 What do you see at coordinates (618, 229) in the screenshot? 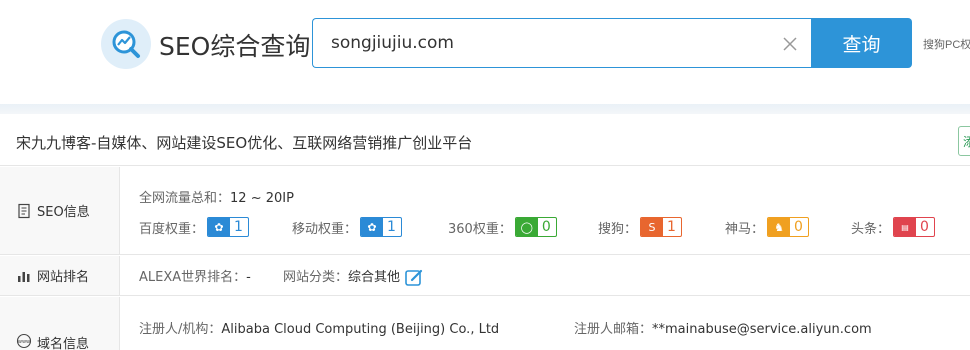
I see `sogou-rank-label: 搜狗：` at bounding box center [618, 229].